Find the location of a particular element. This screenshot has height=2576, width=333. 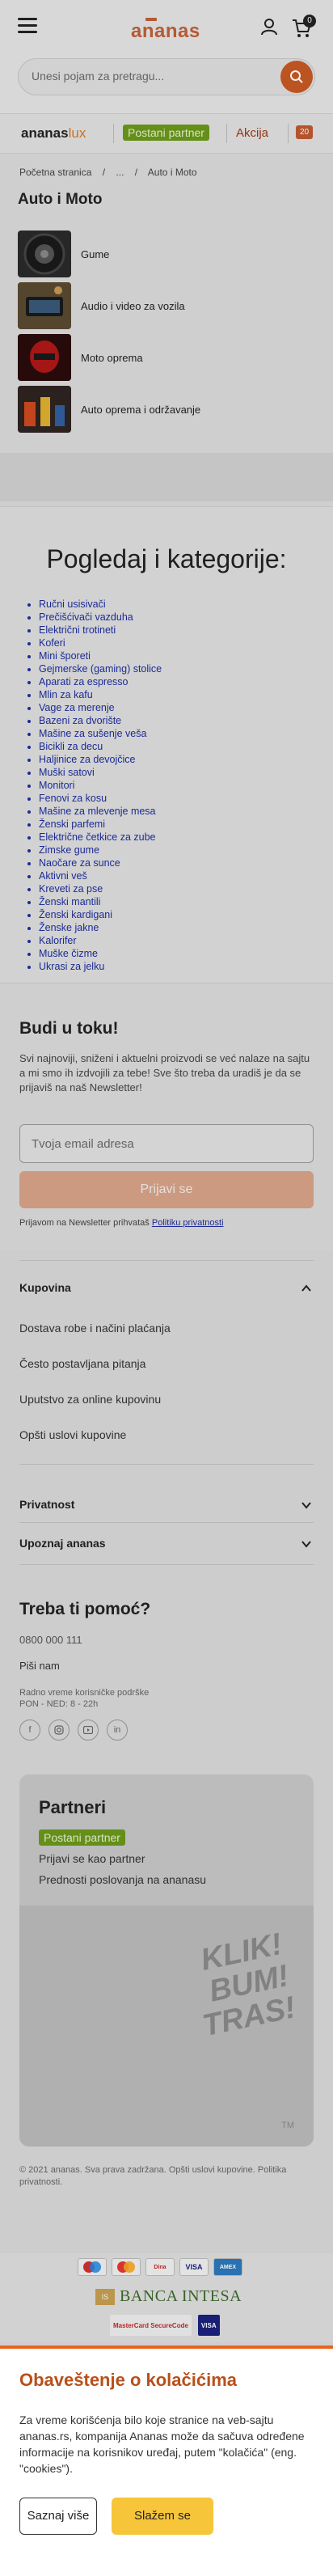

bank-name: BANCA INTESA is located at coordinates (181, 2296).